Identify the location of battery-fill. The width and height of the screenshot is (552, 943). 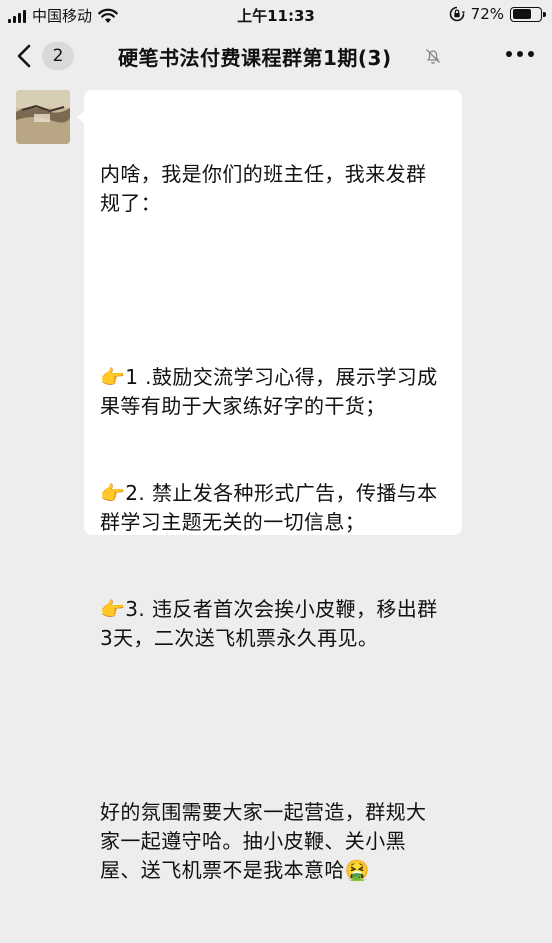
(522, 14).